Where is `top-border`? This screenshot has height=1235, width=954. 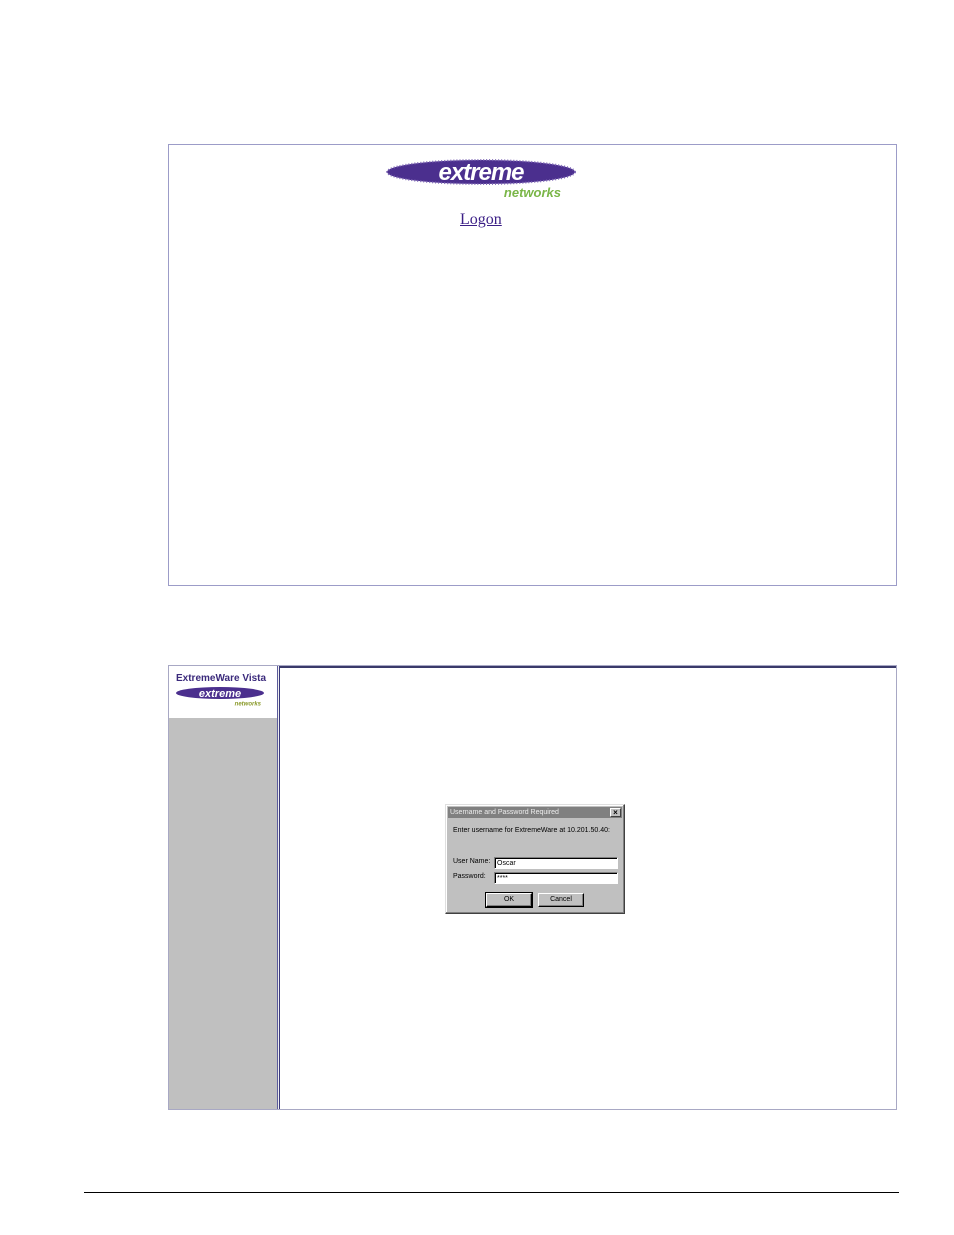 top-border is located at coordinates (588, 667).